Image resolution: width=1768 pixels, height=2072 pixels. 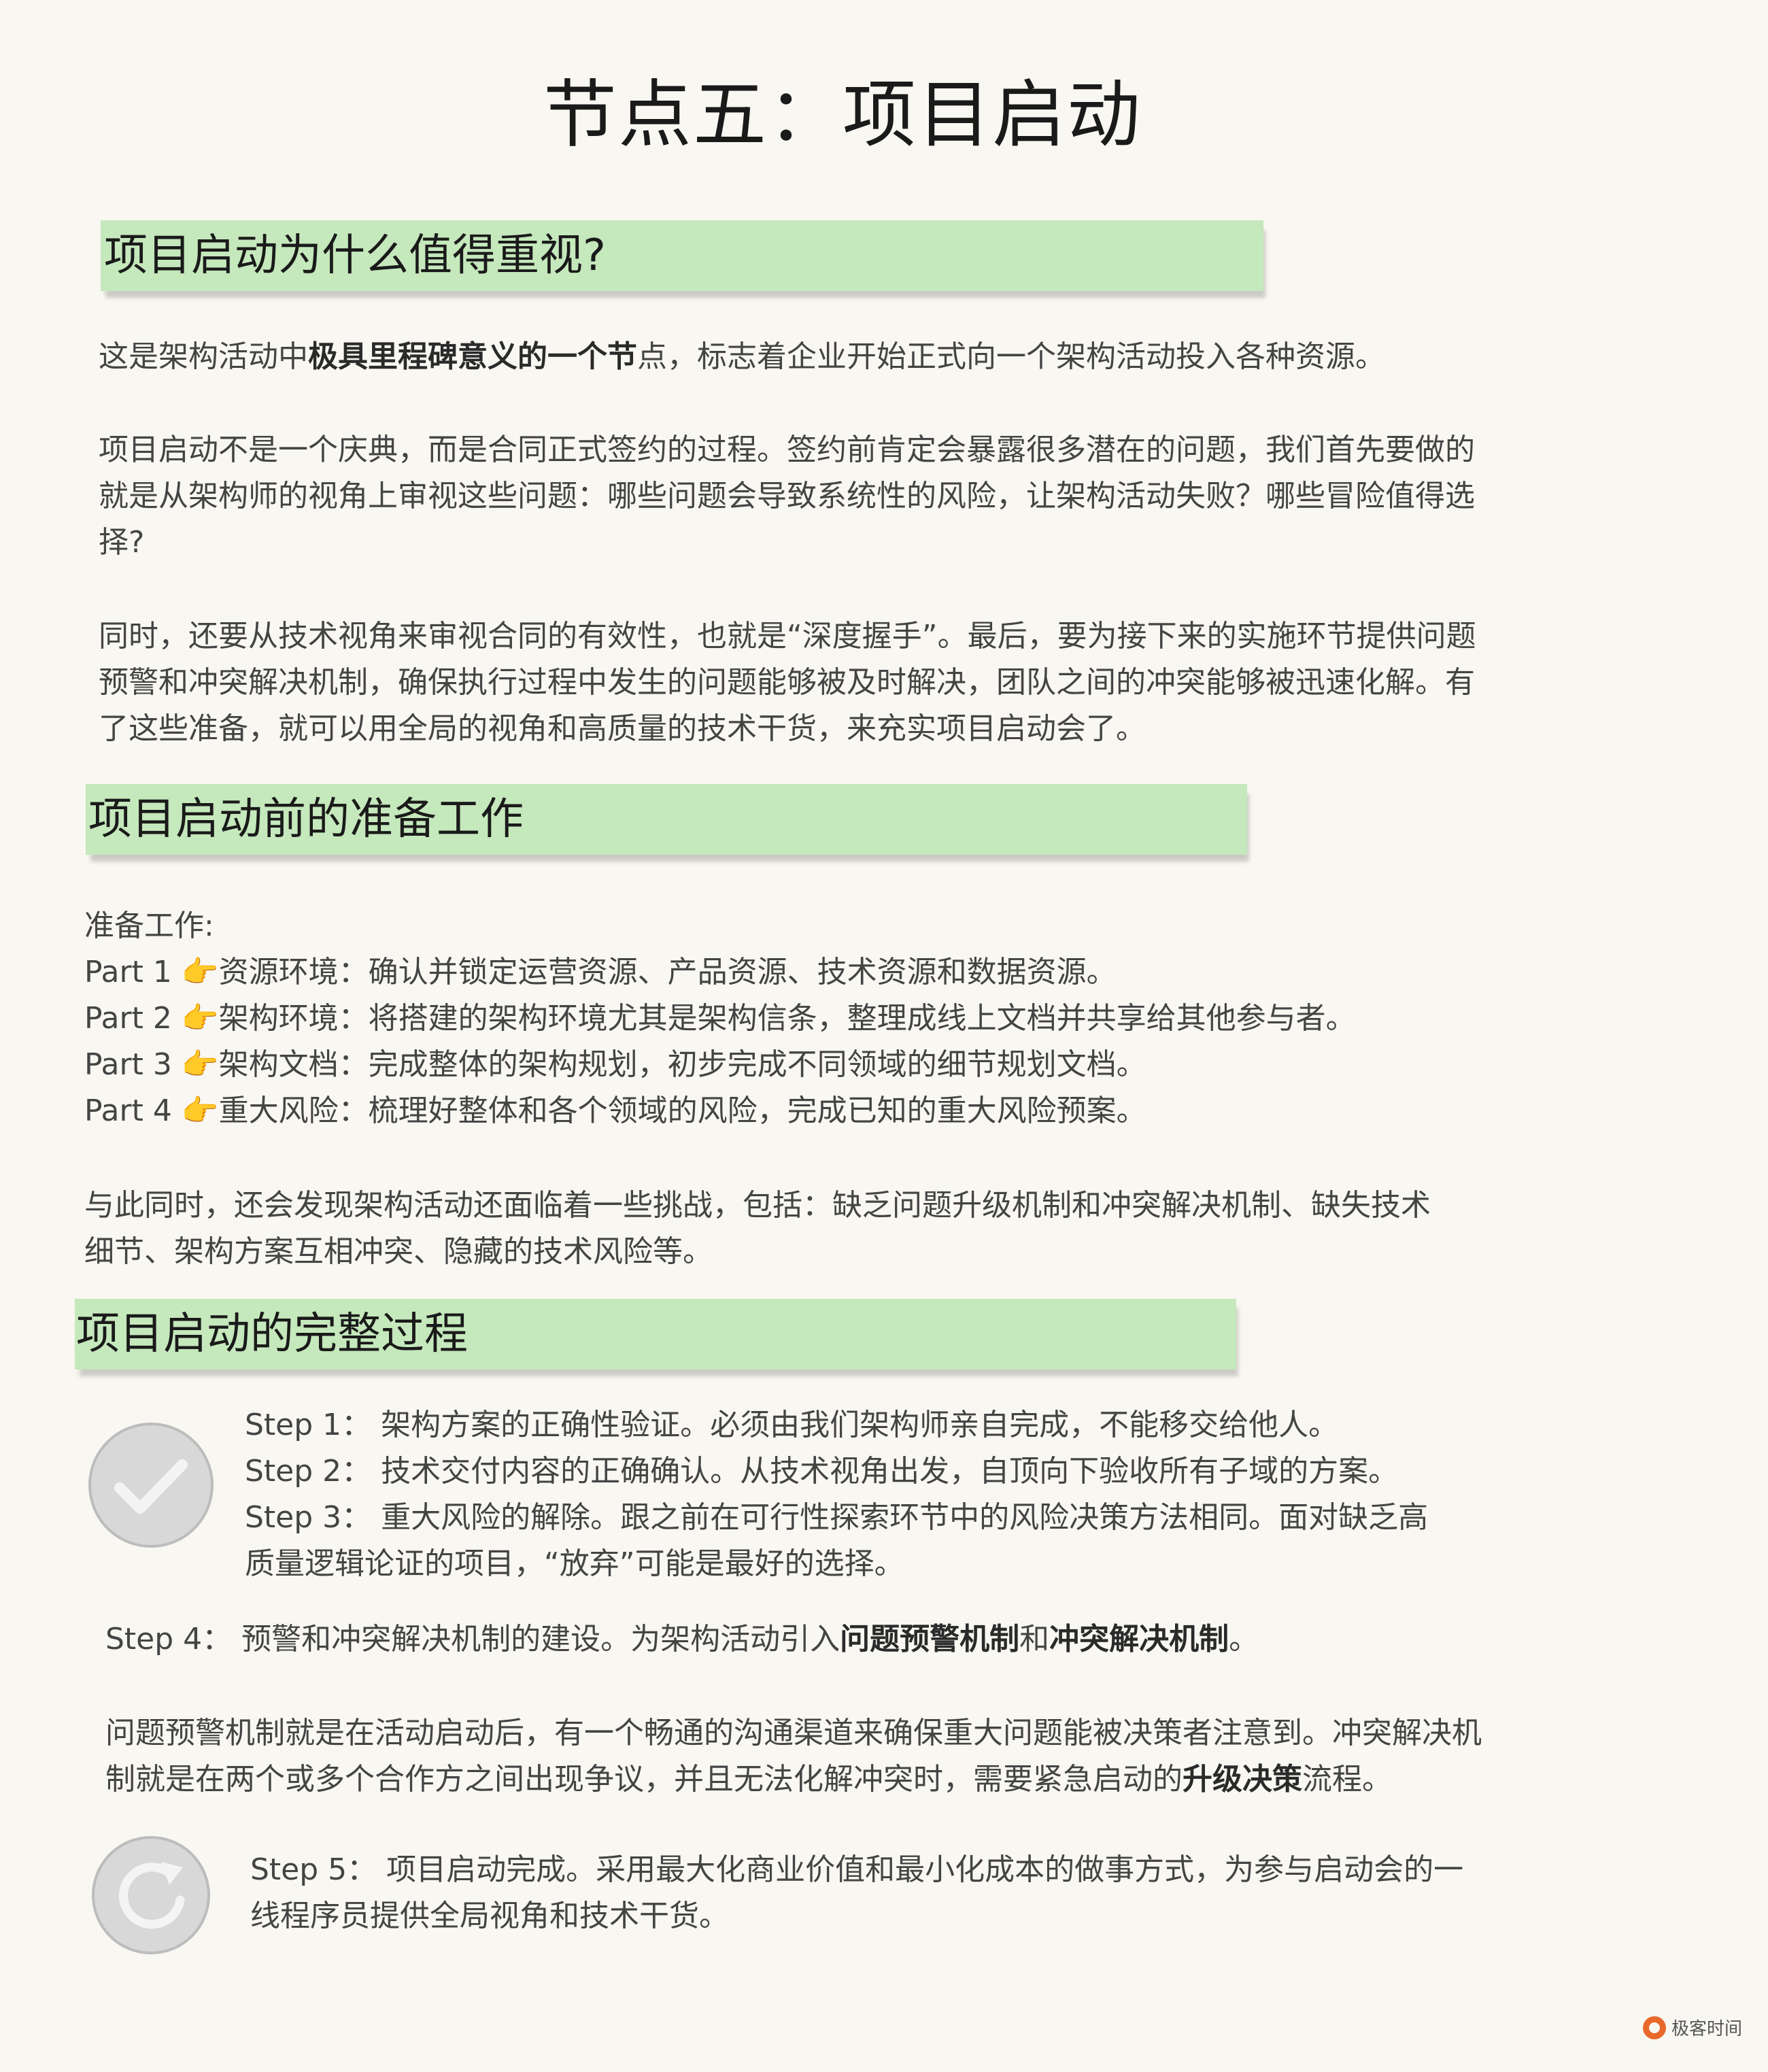 What do you see at coordinates (355, 256) in the screenshot?
I see `section1-heading: 项目启动为什么值得重视?` at bounding box center [355, 256].